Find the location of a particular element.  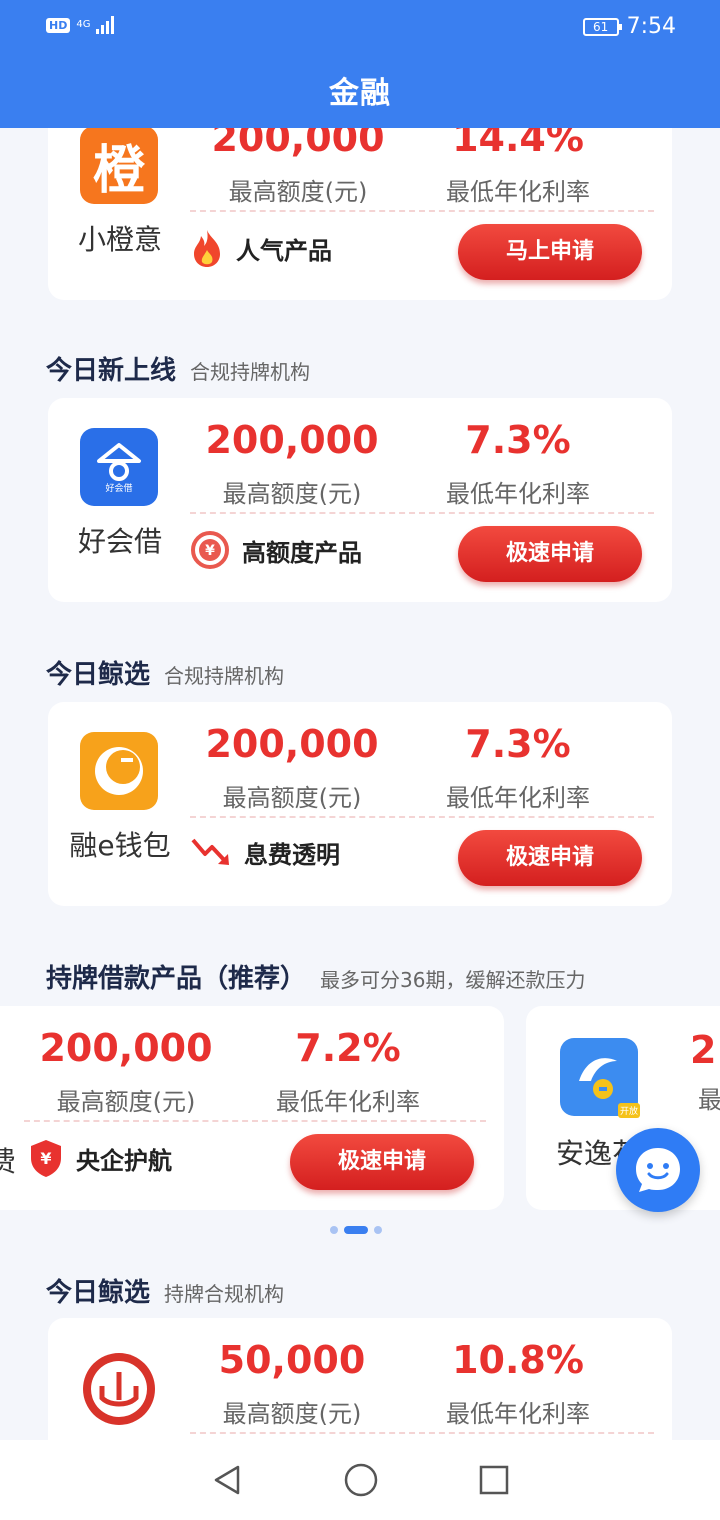

status-bar: HD 4G 61 7:54 is located at coordinates (360, 28).